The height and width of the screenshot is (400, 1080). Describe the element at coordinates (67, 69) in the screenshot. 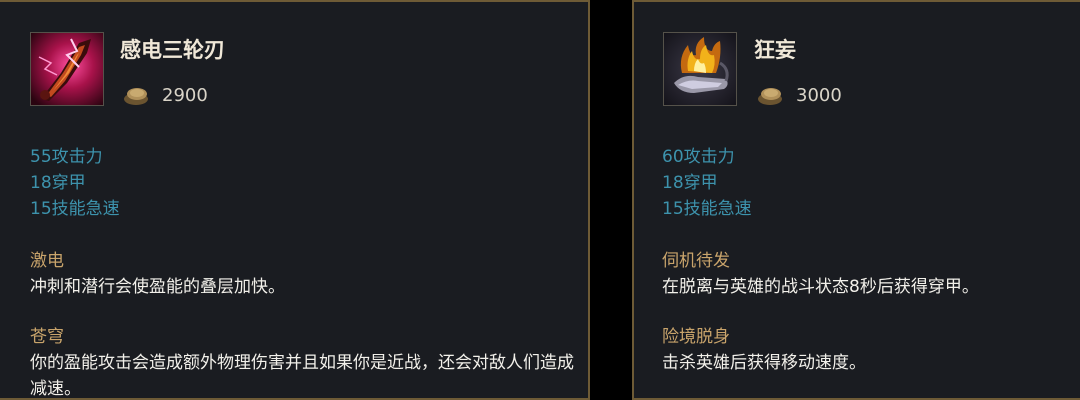

I see `lightning-blade-item-icon` at that location.